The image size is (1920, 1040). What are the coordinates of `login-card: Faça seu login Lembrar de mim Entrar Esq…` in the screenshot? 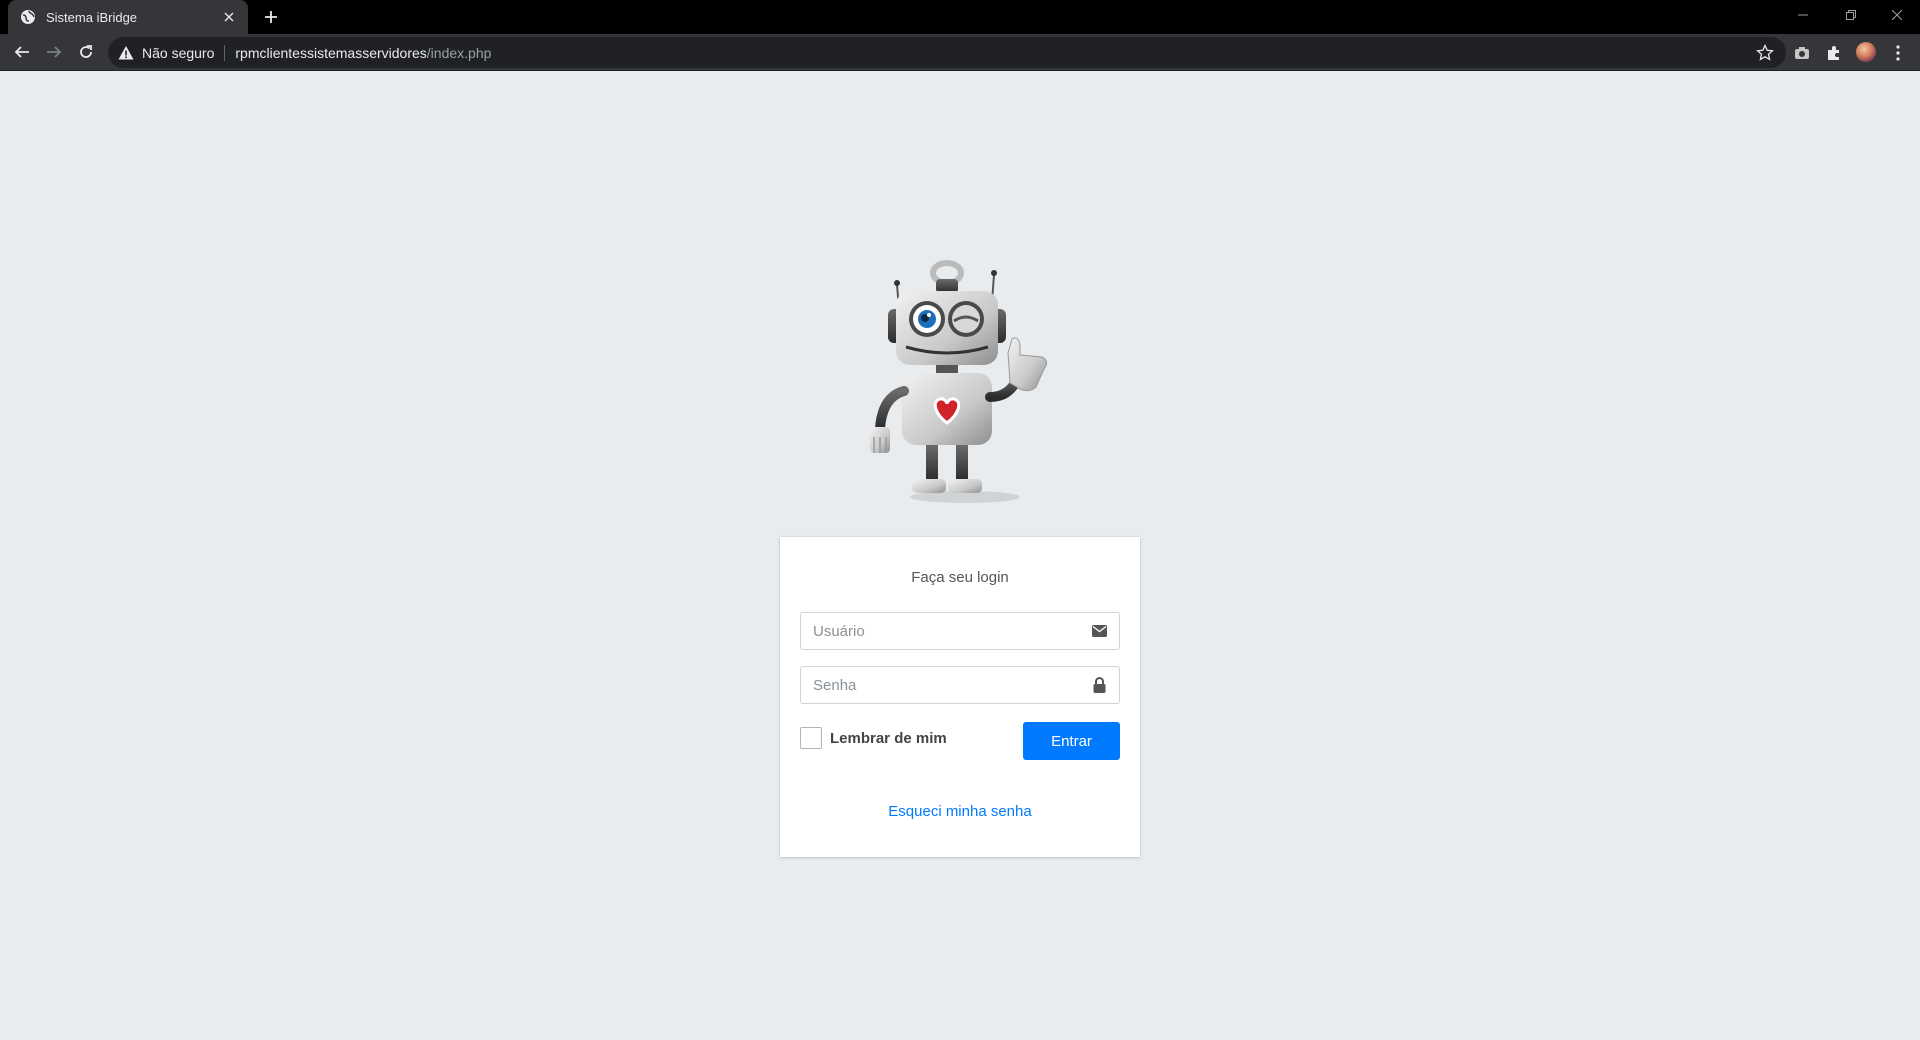 It's located at (960, 697).